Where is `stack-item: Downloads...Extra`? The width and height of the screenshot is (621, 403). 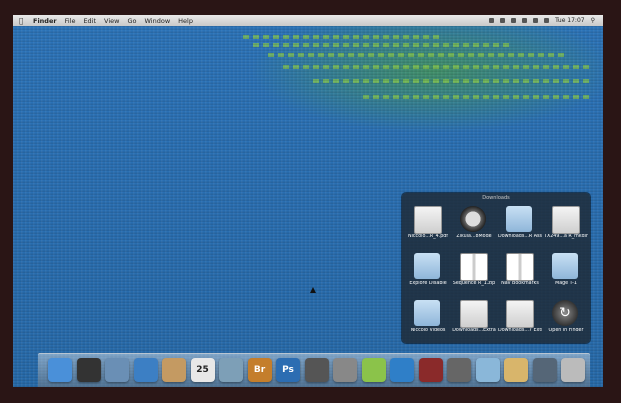 stack-item: Downloads...Extra is located at coordinates (474, 317).